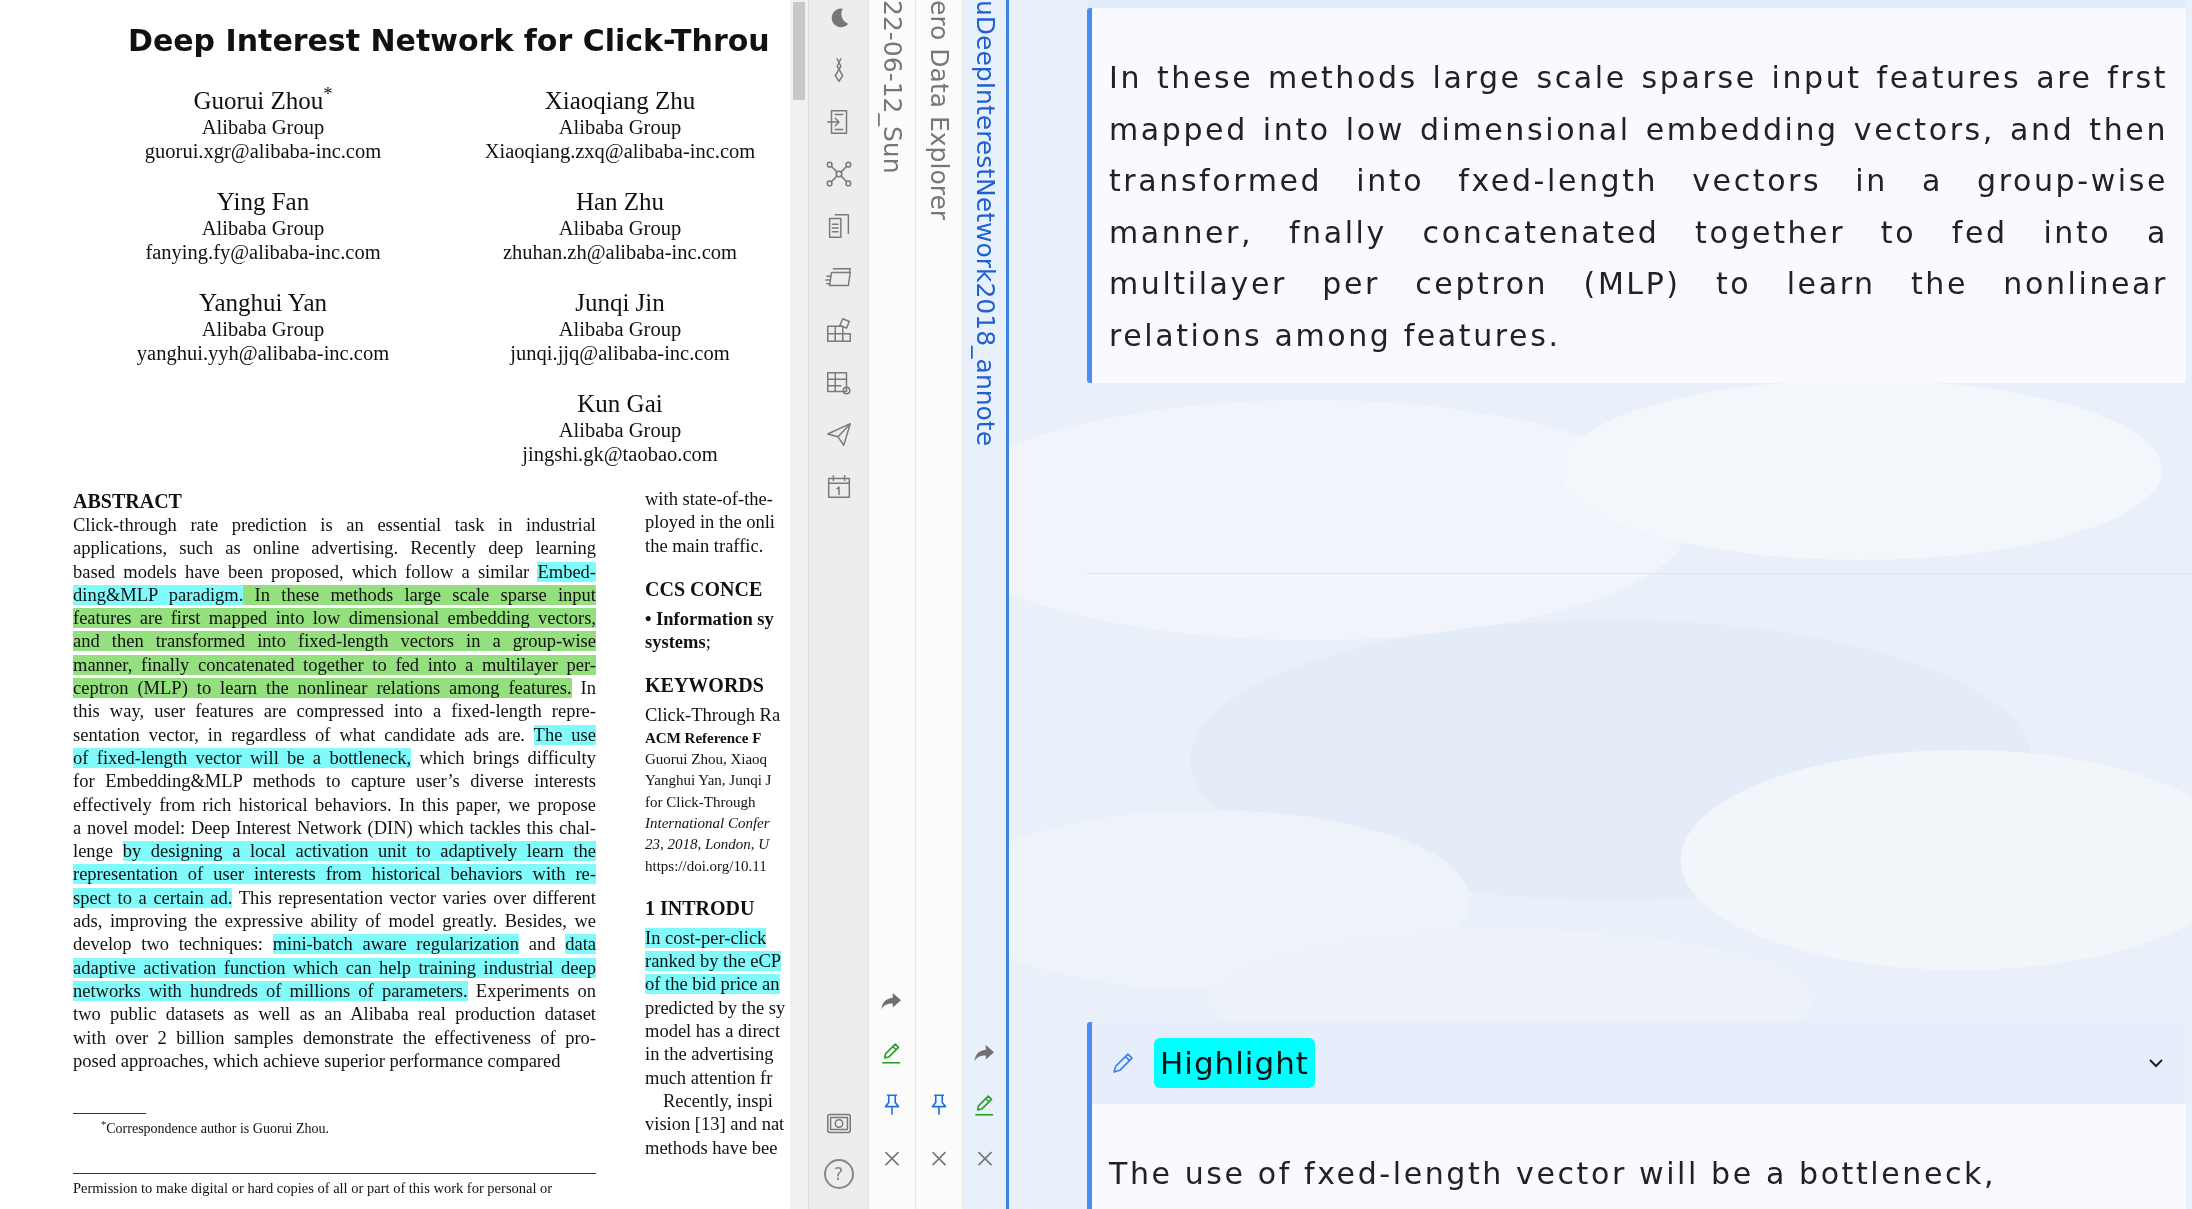 This screenshot has width=2192, height=1209. Describe the element at coordinates (716, 1008) in the screenshot. I see `text-line: predicted by the sy` at that location.